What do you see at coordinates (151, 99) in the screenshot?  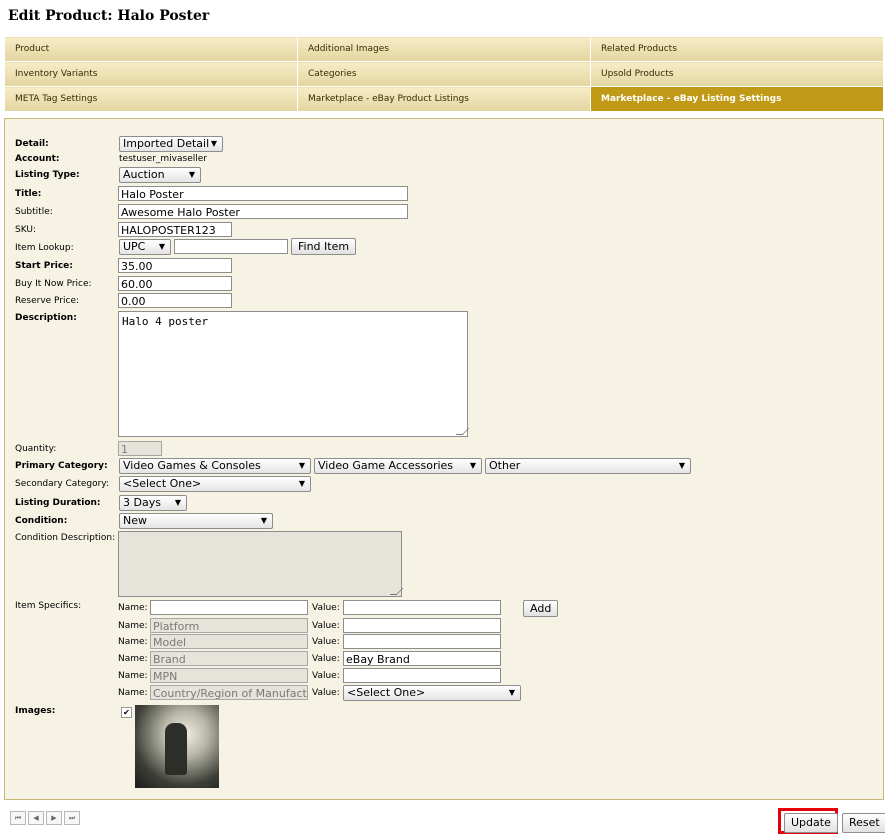 I see `tab-meta-tag-settings: META Tag Settings` at bounding box center [151, 99].